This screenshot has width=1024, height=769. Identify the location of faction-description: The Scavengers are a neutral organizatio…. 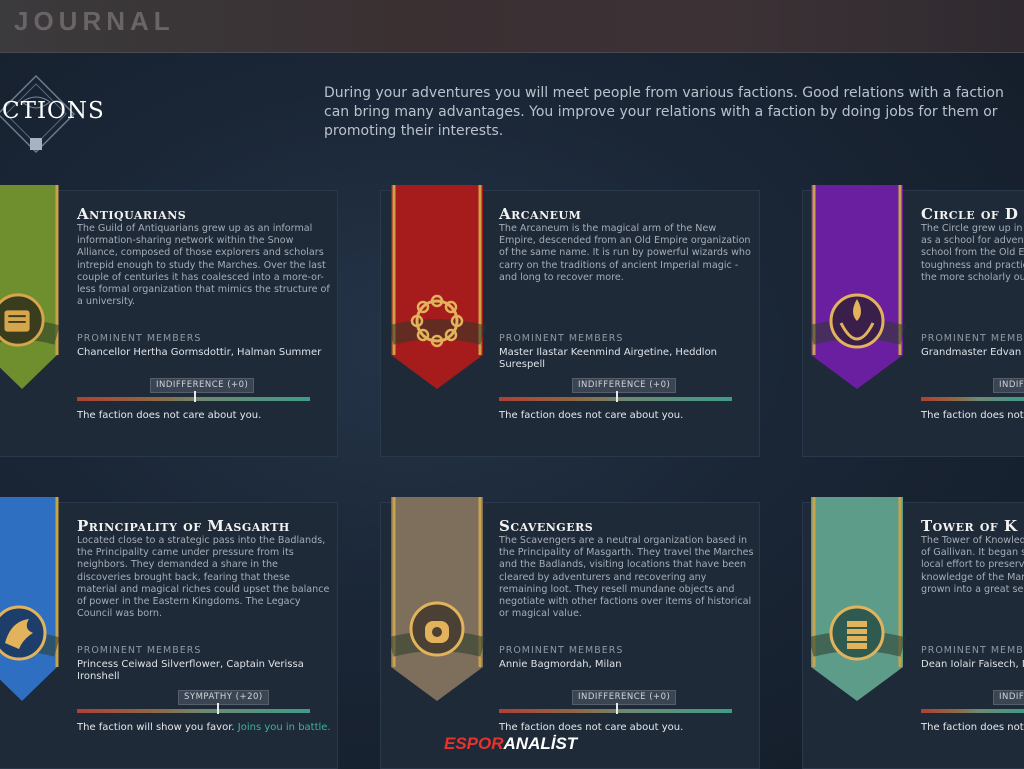
(626, 577).